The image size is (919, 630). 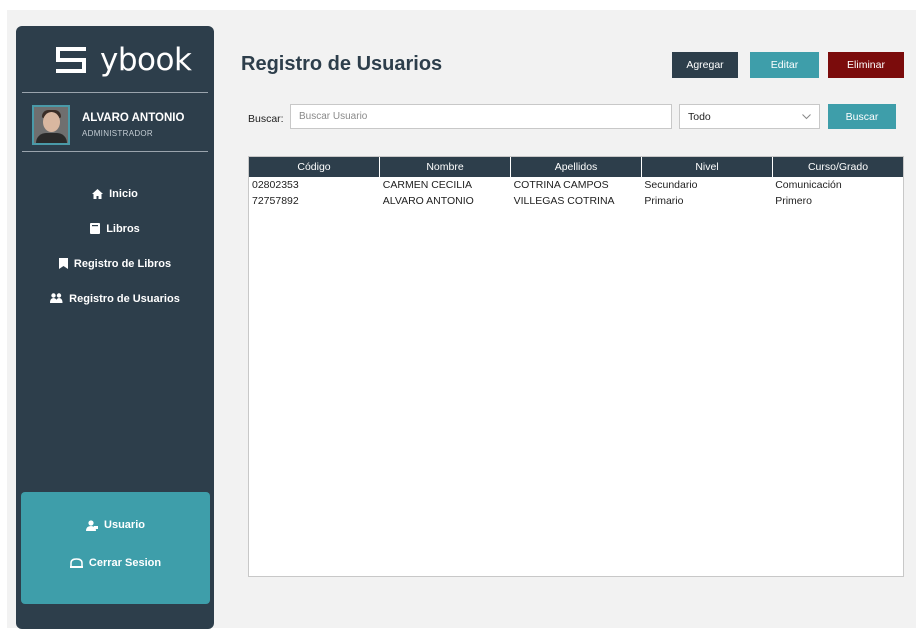 I want to click on sidebar-item-label: Inicio, so click(x=123, y=193).